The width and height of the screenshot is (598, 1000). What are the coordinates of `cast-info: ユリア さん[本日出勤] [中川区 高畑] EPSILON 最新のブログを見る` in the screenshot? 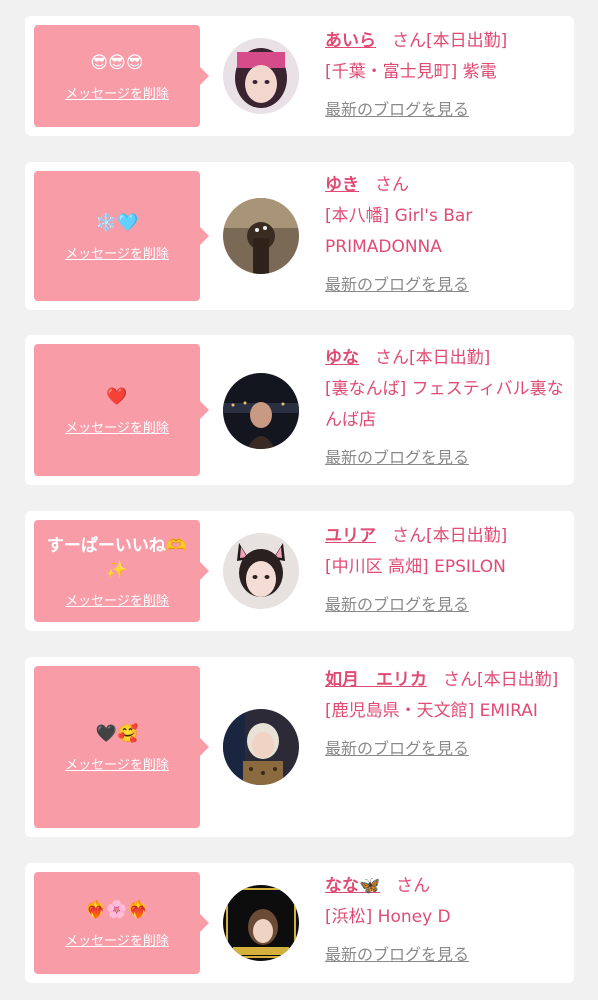 It's located at (445, 570).